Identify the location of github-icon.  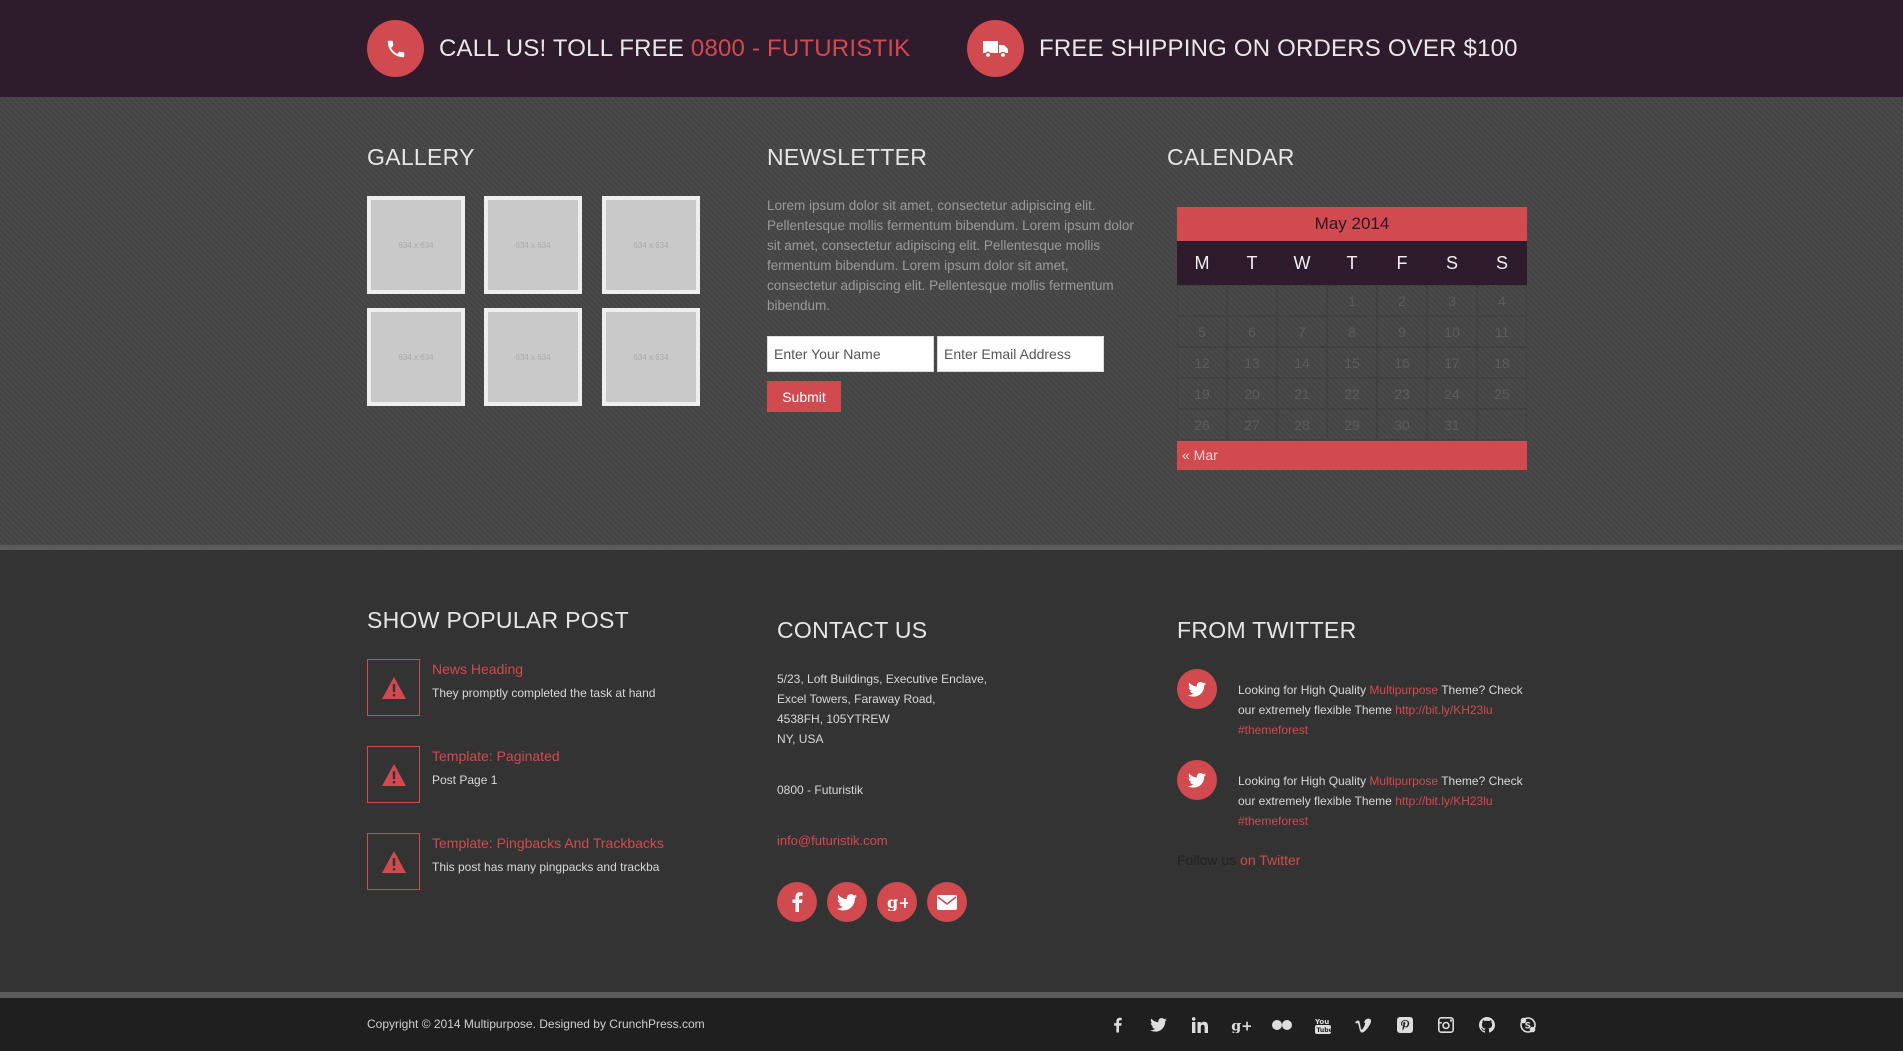
(1486, 1025).